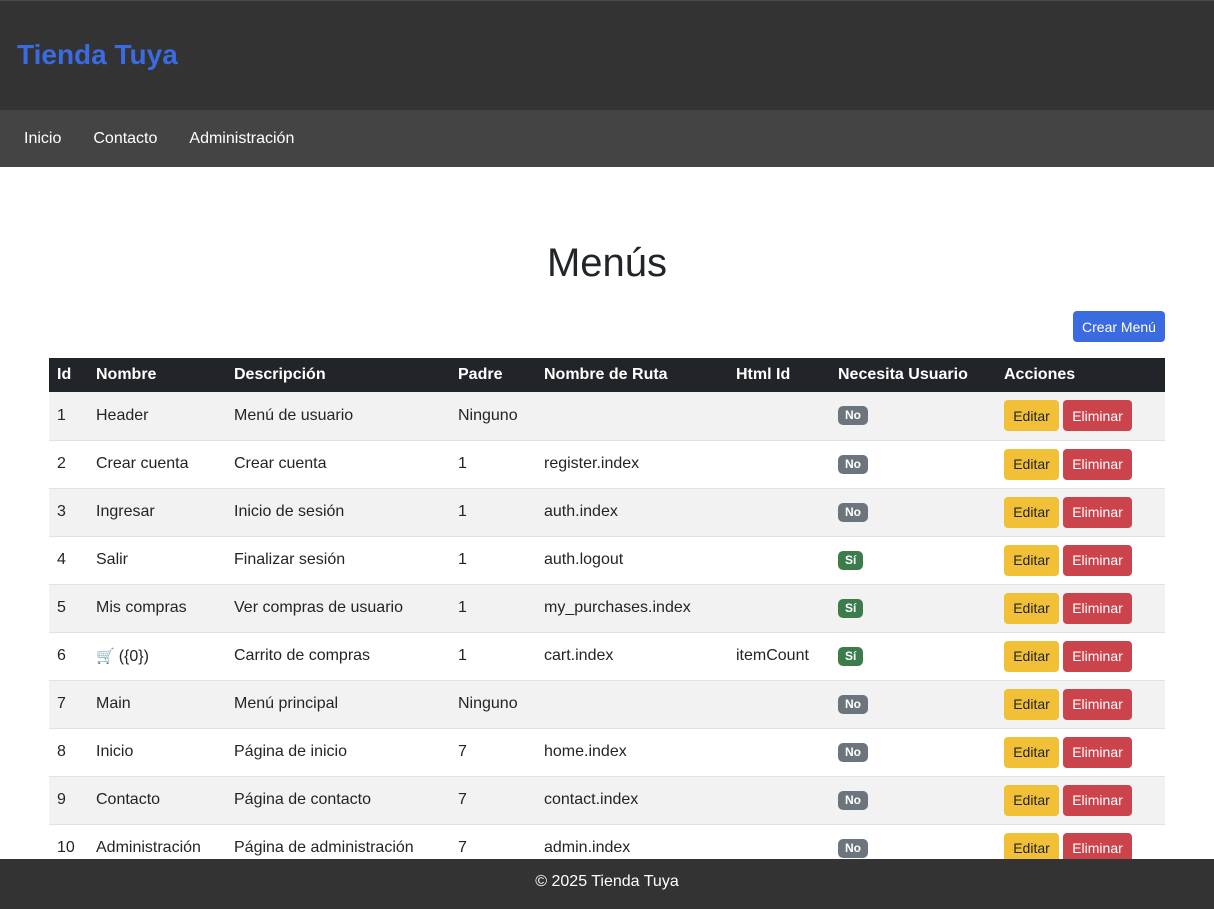 This screenshot has width=1214, height=909. Describe the element at coordinates (115, 751) in the screenshot. I see `cell-name-text: Inicio` at that location.